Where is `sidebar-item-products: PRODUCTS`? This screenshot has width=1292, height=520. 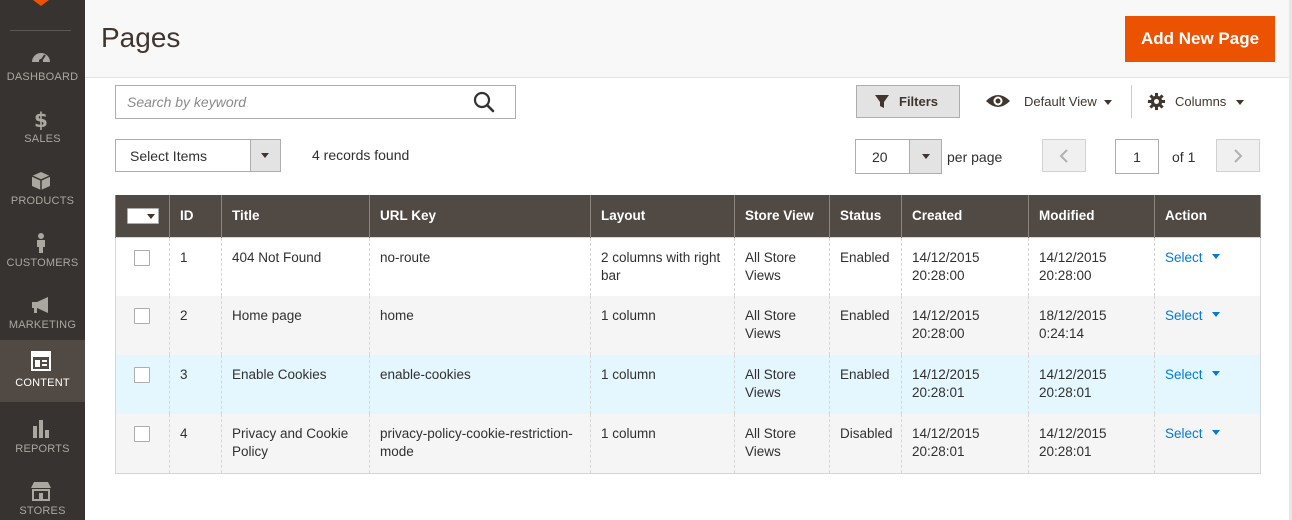 sidebar-item-products: PRODUCTS is located at coordinates (42, 195).